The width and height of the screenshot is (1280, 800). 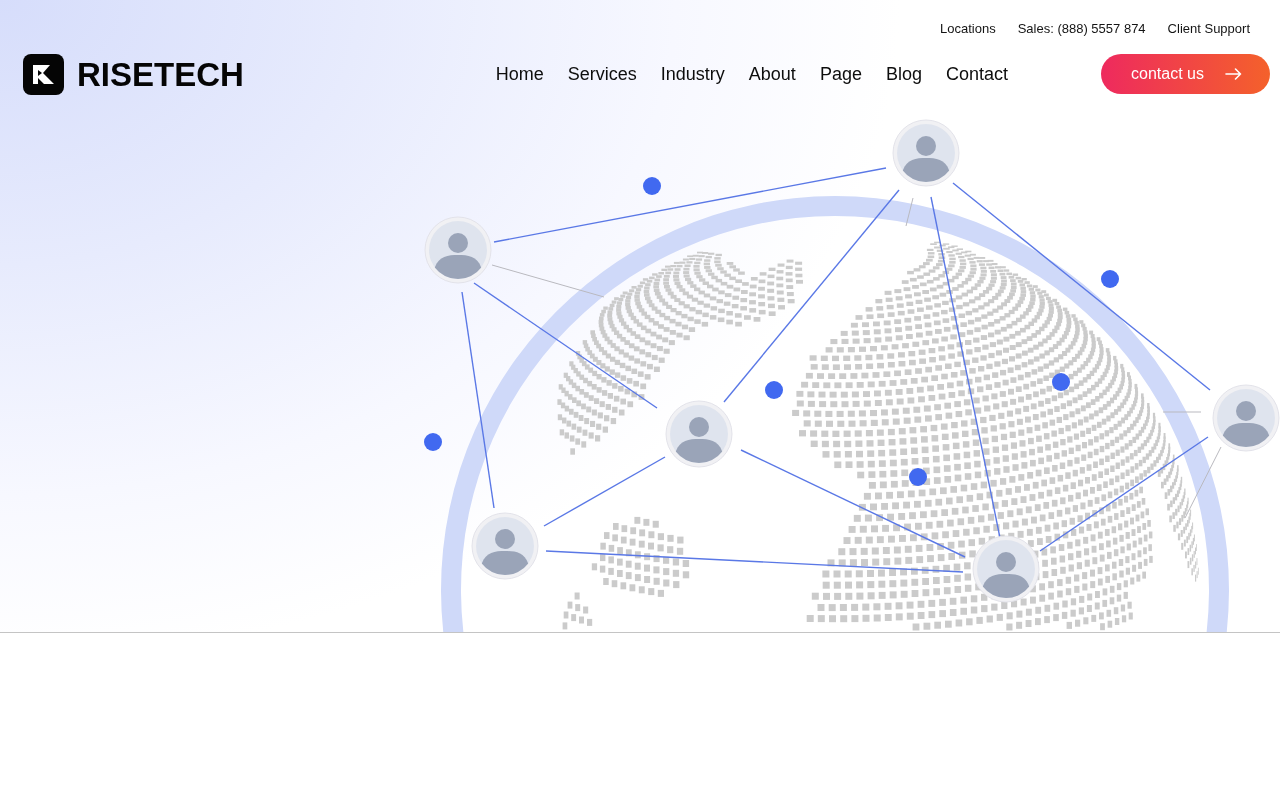 What do you see at coordinates (1185, 74) in the screenshot?
I see `contact-button: contact us` at bounding box center [1185, 74].